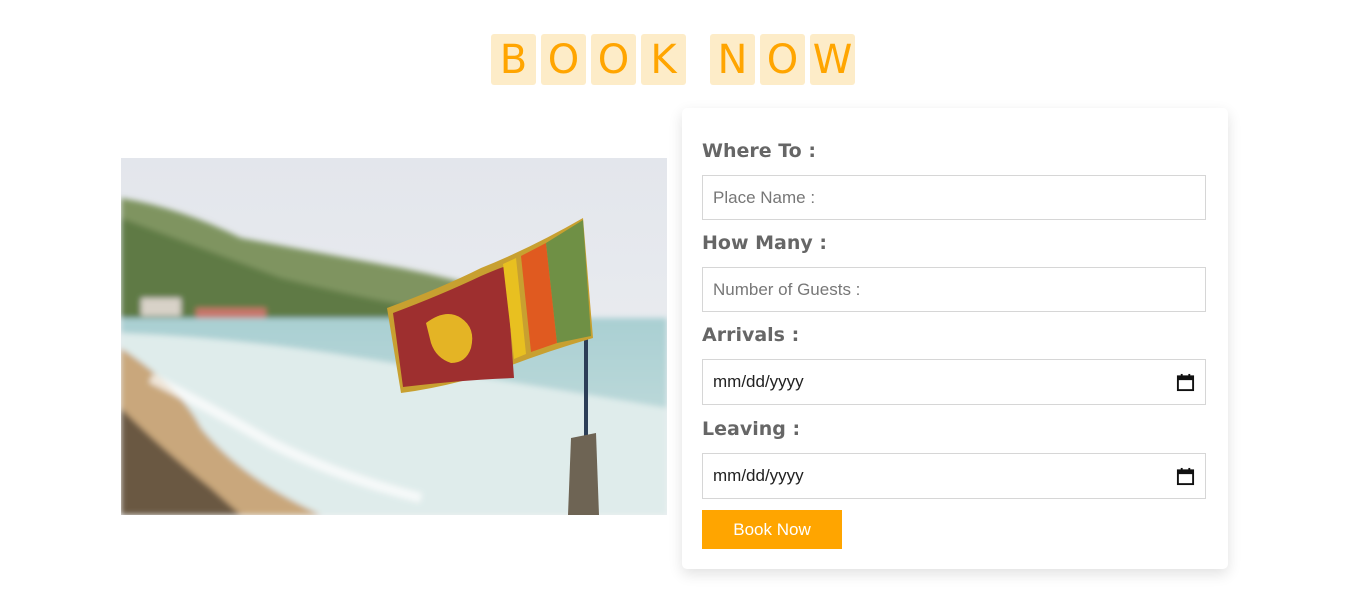 This screenshot has width=1346, height=593. Describe the element at coordinates (832, 59) in the screenshot. I see `heading-letter: W` at that location.